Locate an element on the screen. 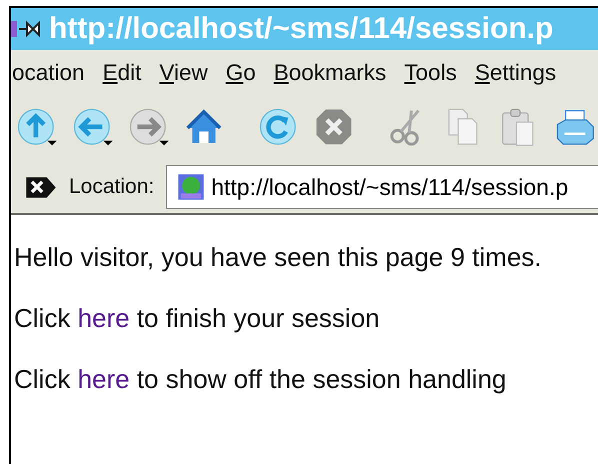 This screenshot has width=598, height=464. page-text: Click here to show off the session handling is located at coordinates (261, 379).